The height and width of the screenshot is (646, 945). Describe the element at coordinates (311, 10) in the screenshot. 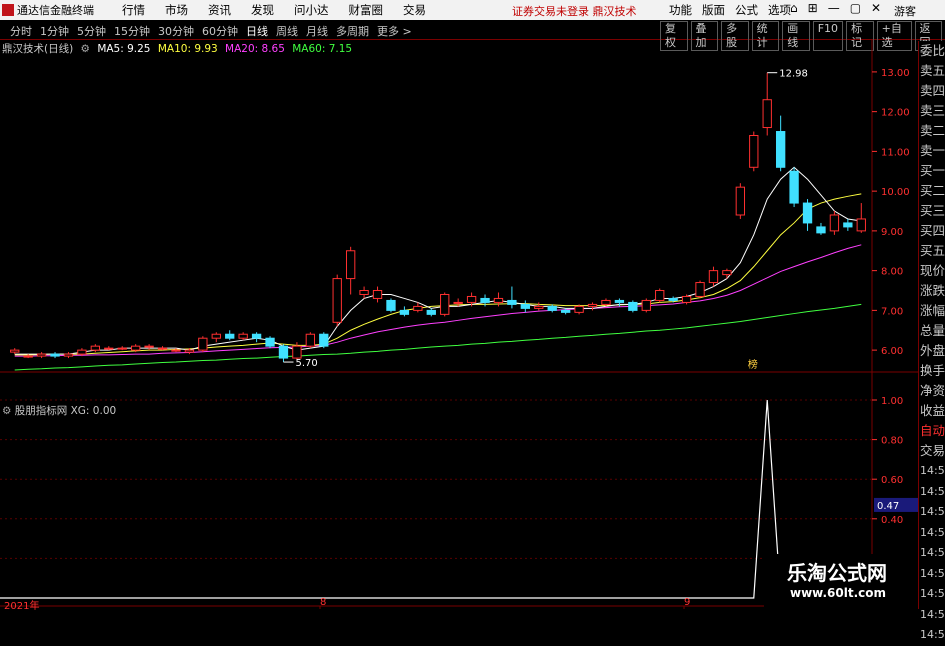

I see `menu-item-ask: 问小达` at that location.